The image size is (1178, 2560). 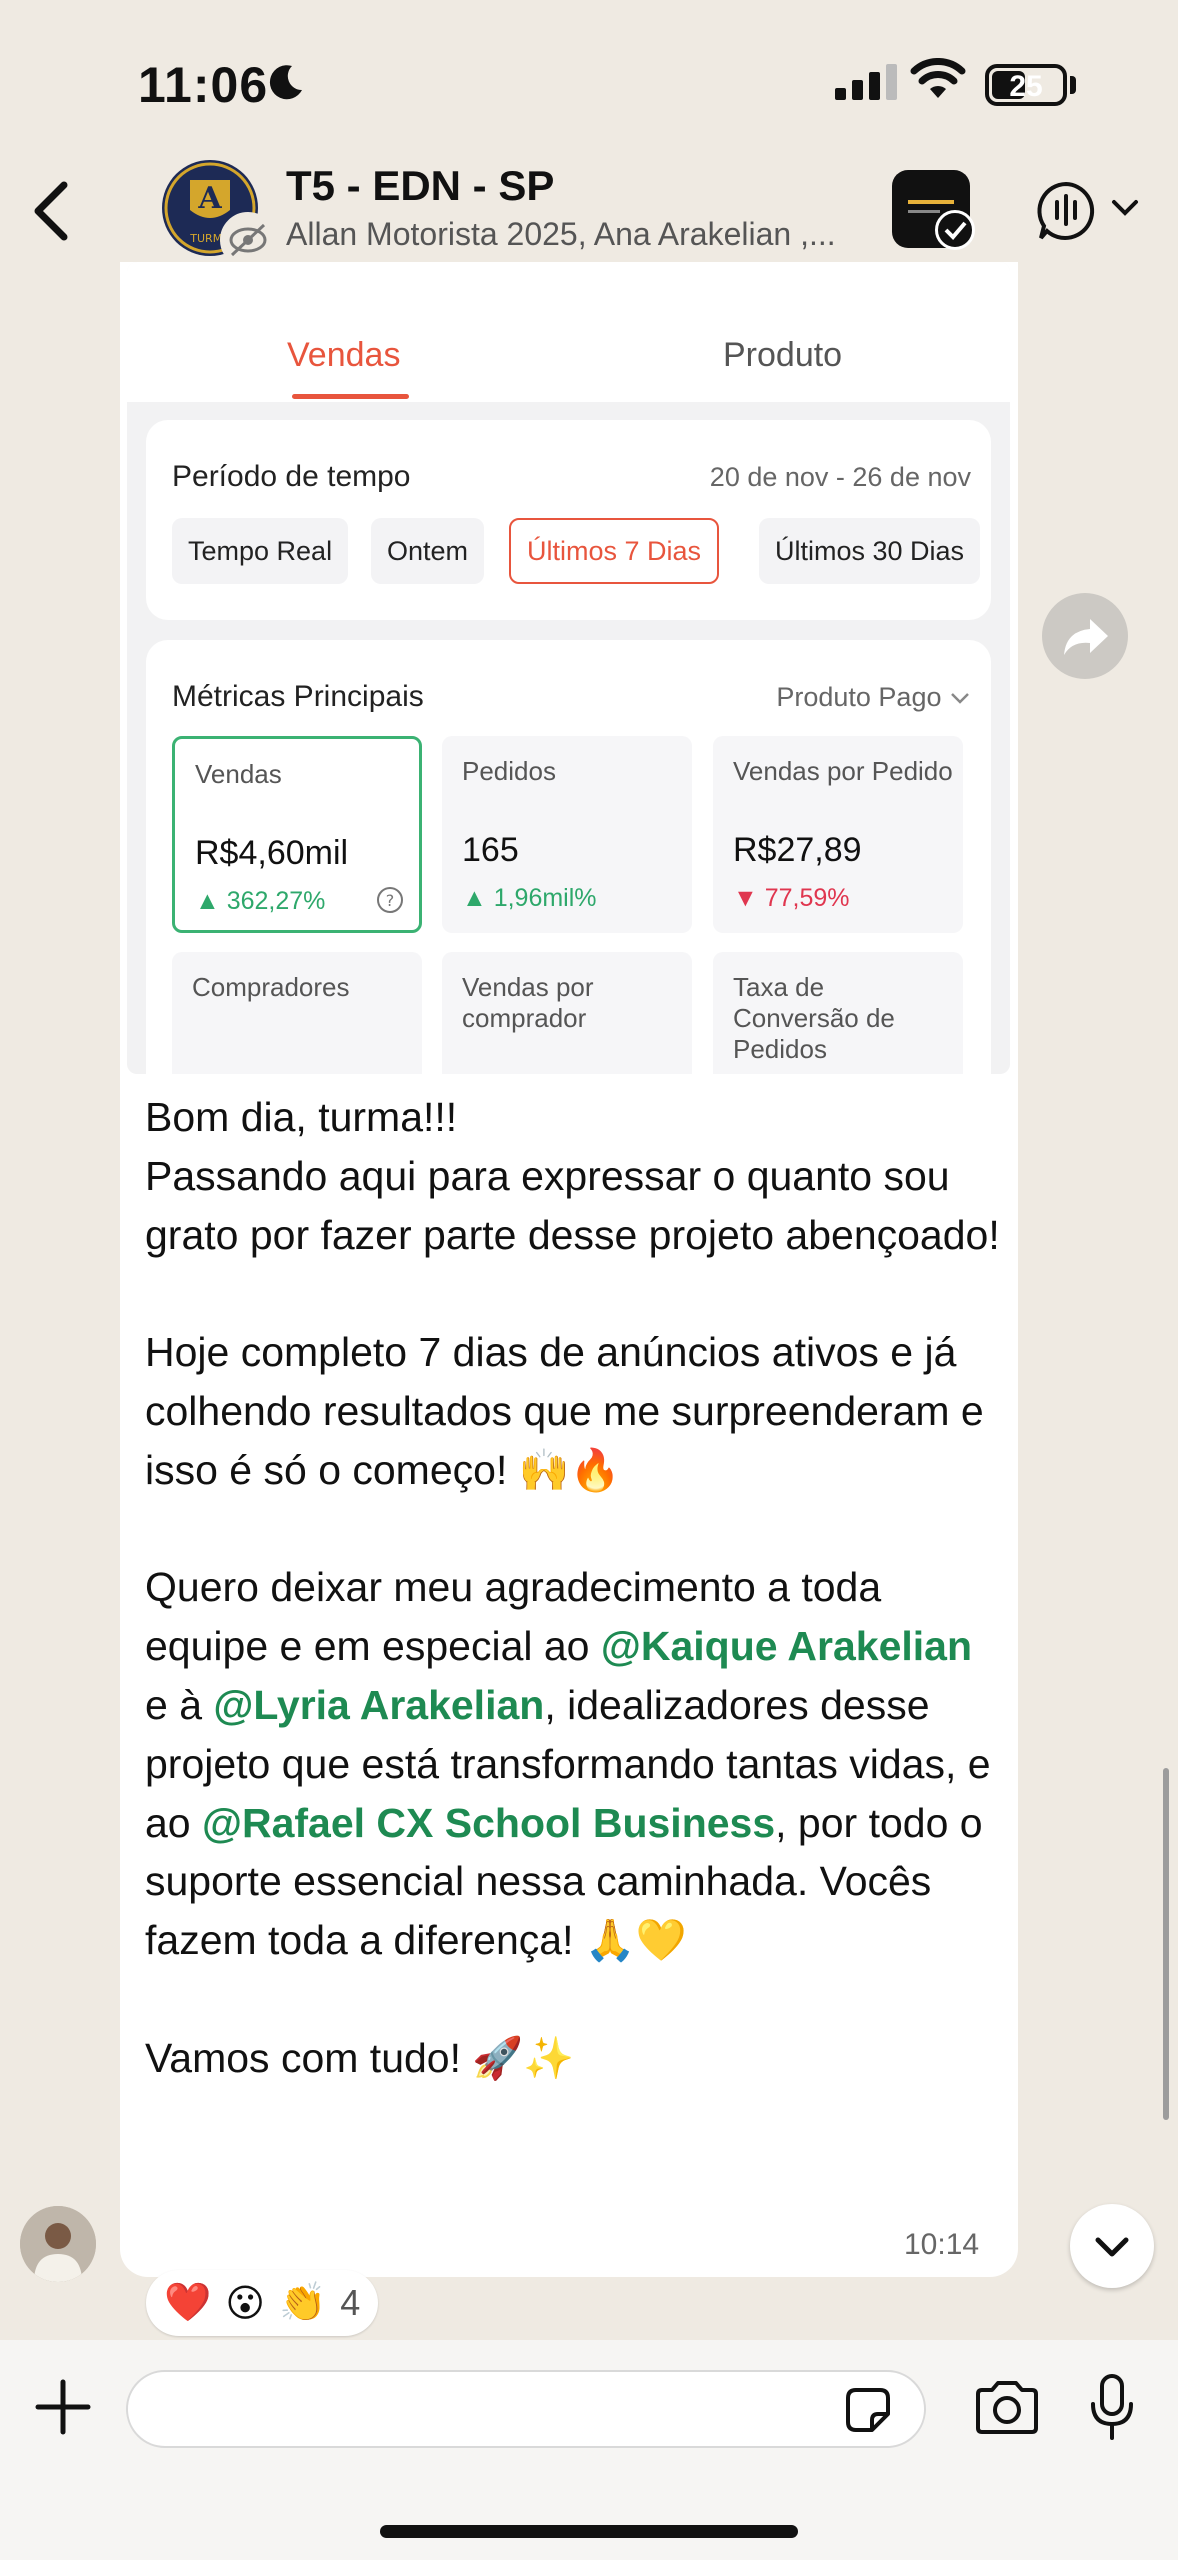 I want to click on metrics-title: Métricas Principais, so click(x=298, y=696).